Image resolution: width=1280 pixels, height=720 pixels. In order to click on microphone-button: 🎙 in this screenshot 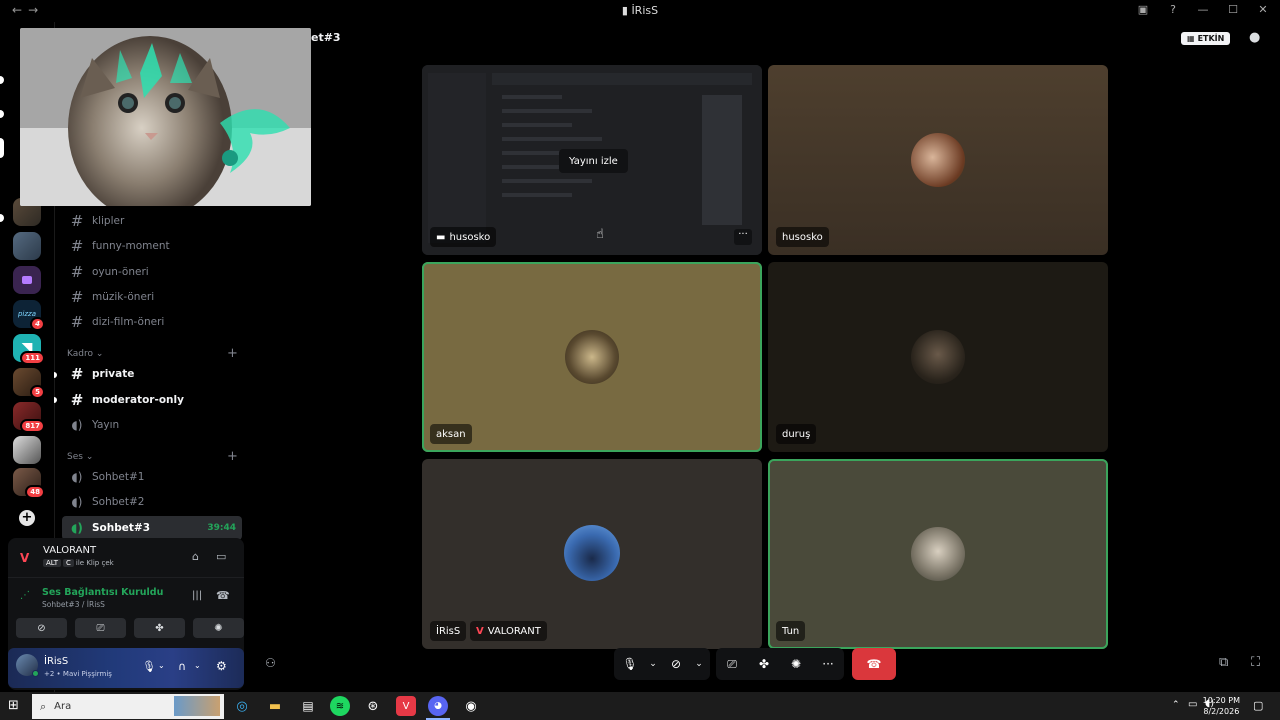, I will do `click(630, 664)`.